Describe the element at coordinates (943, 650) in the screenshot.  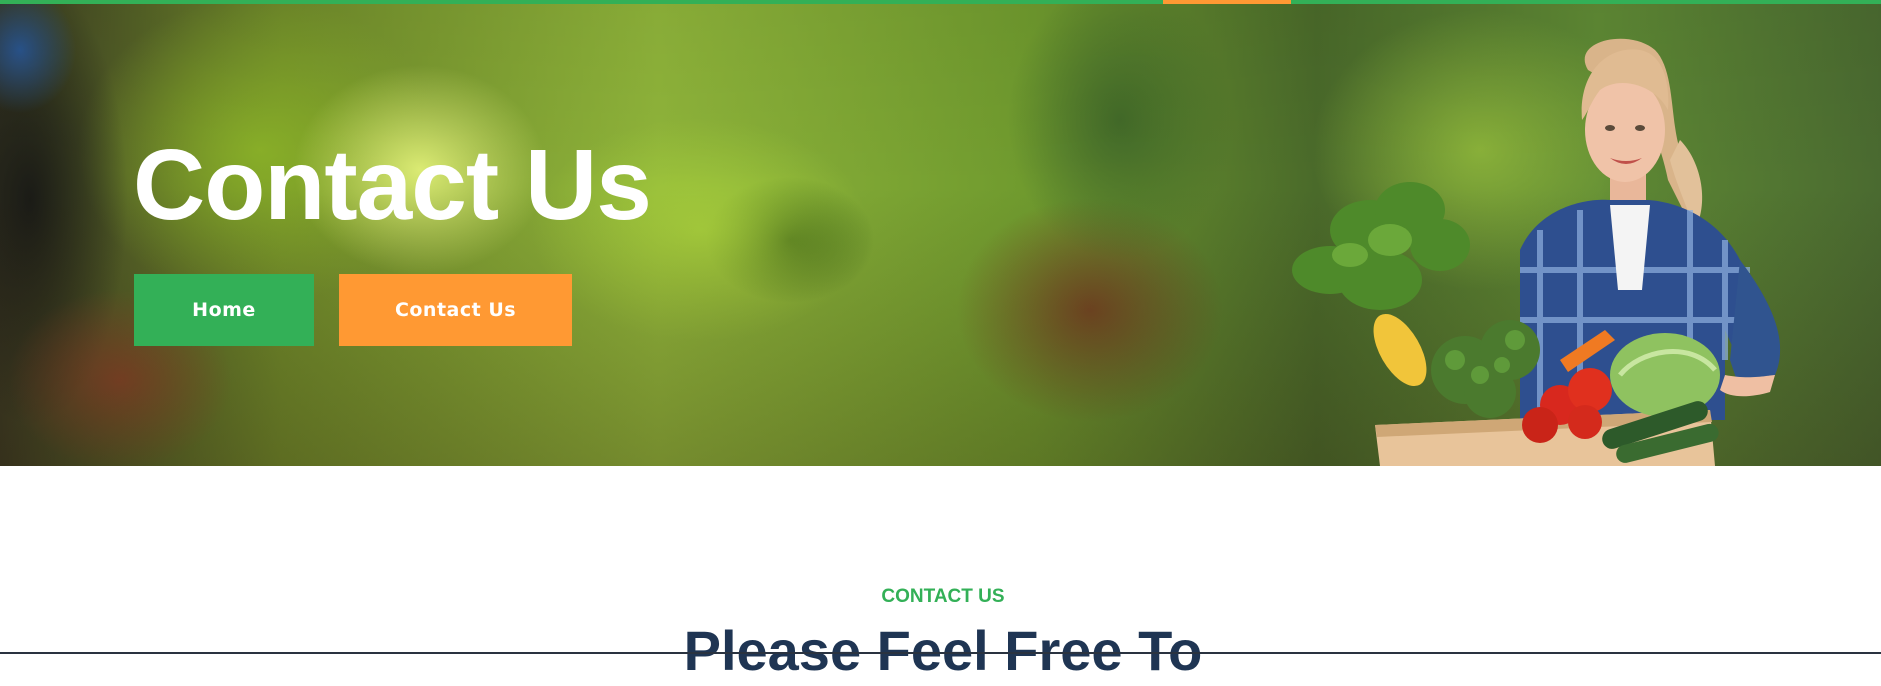
I see `section-heading: Please Feel Free To` at that location.